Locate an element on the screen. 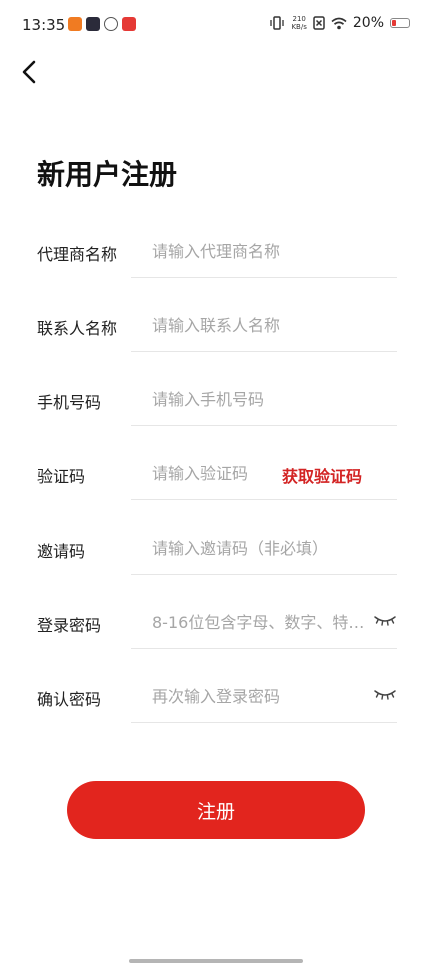 This screenshot has height=964, width=432. wifi-icon is located at coordinates (339, 23).